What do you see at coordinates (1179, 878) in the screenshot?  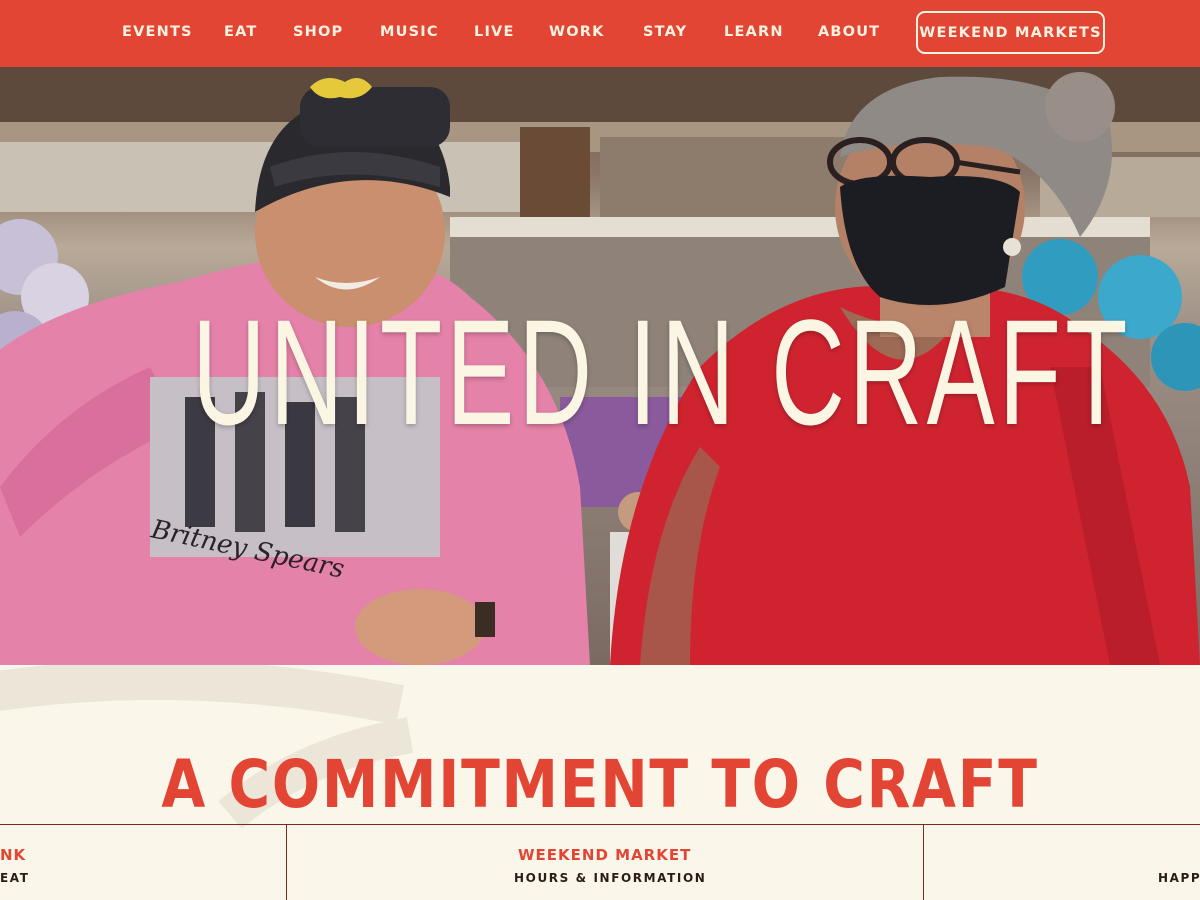 I see `card-subtitle: HAPP` at bounding box center [1179, 878].